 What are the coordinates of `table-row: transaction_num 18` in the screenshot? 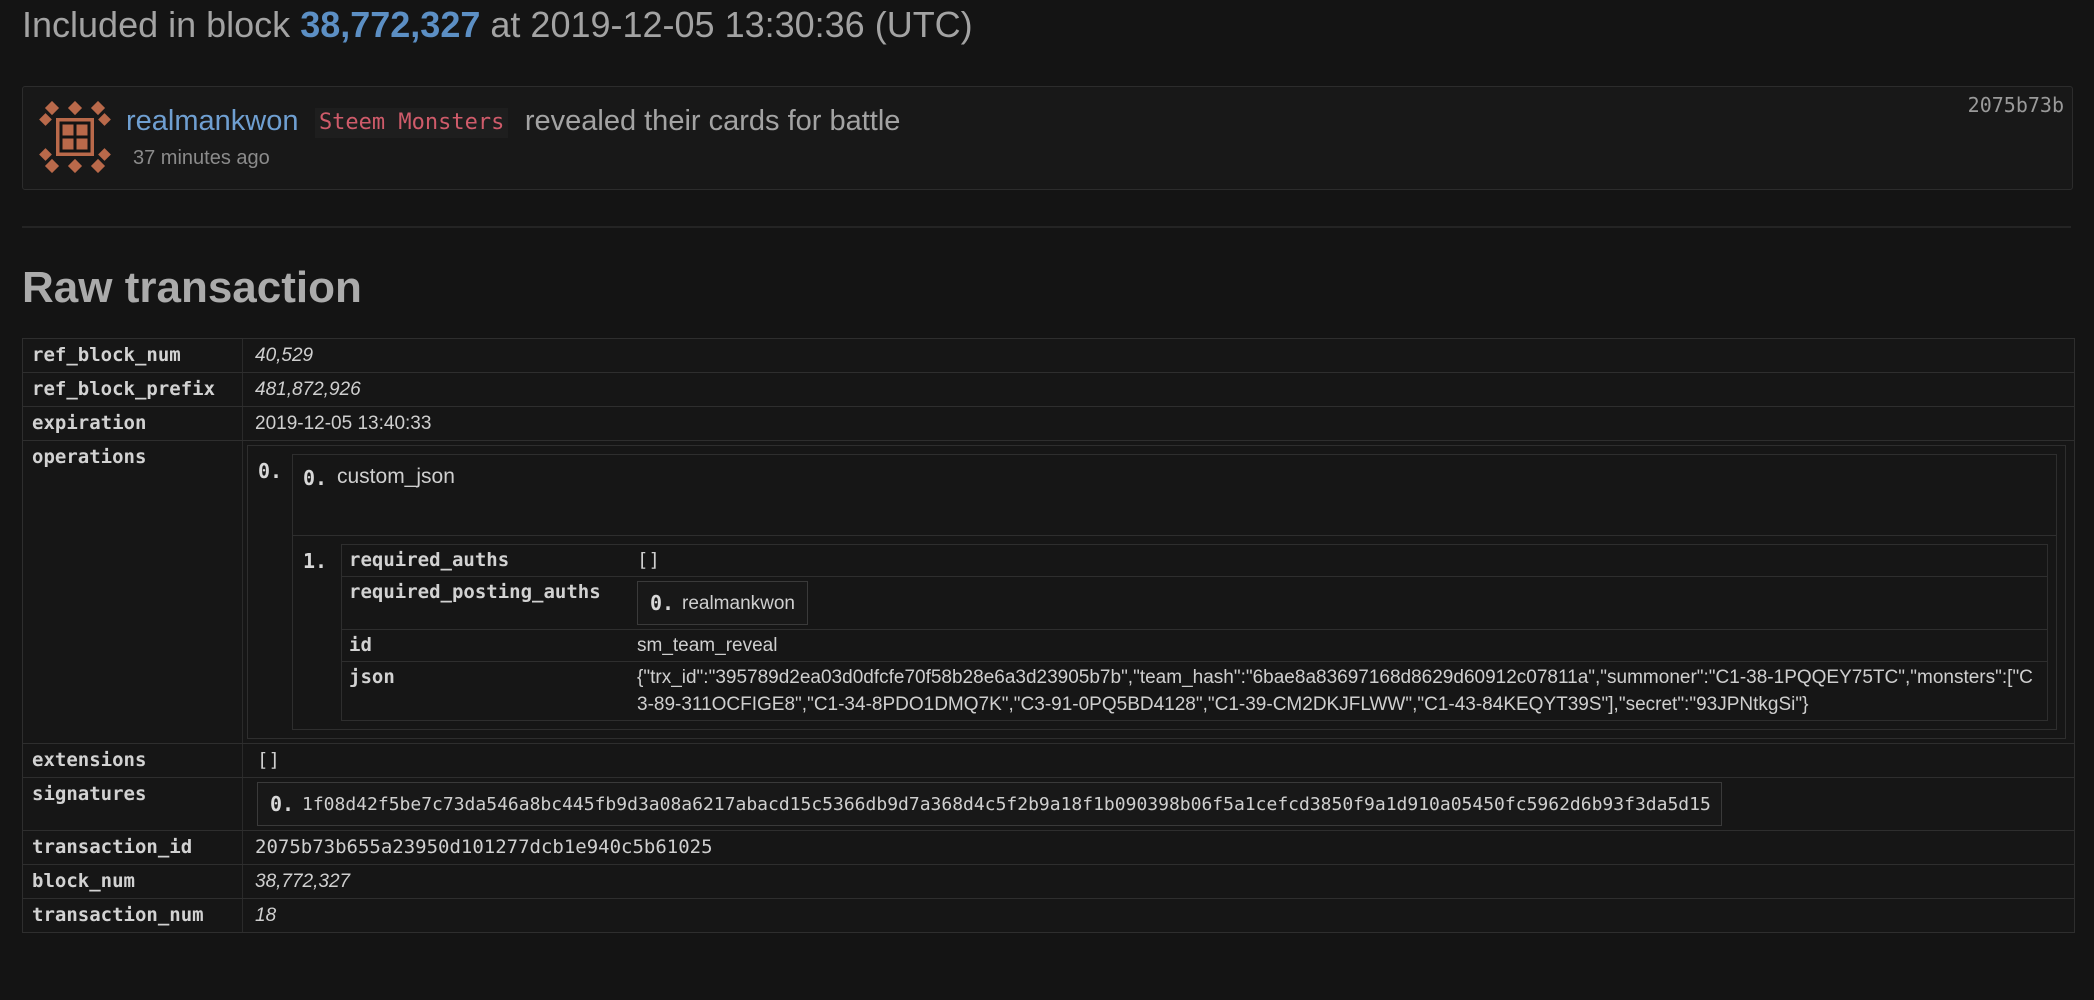 It's located at (1048, 915).